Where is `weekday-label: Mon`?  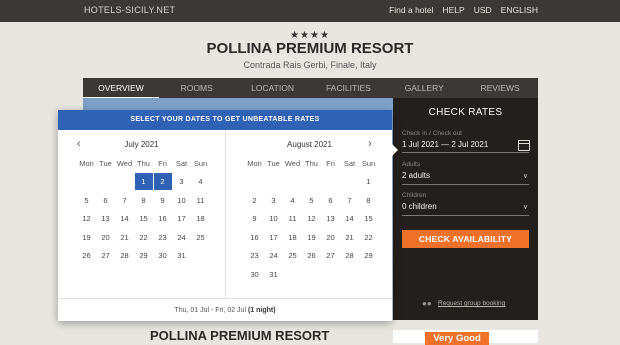 weekday-label: Mon is located at coordinates (254, 163).